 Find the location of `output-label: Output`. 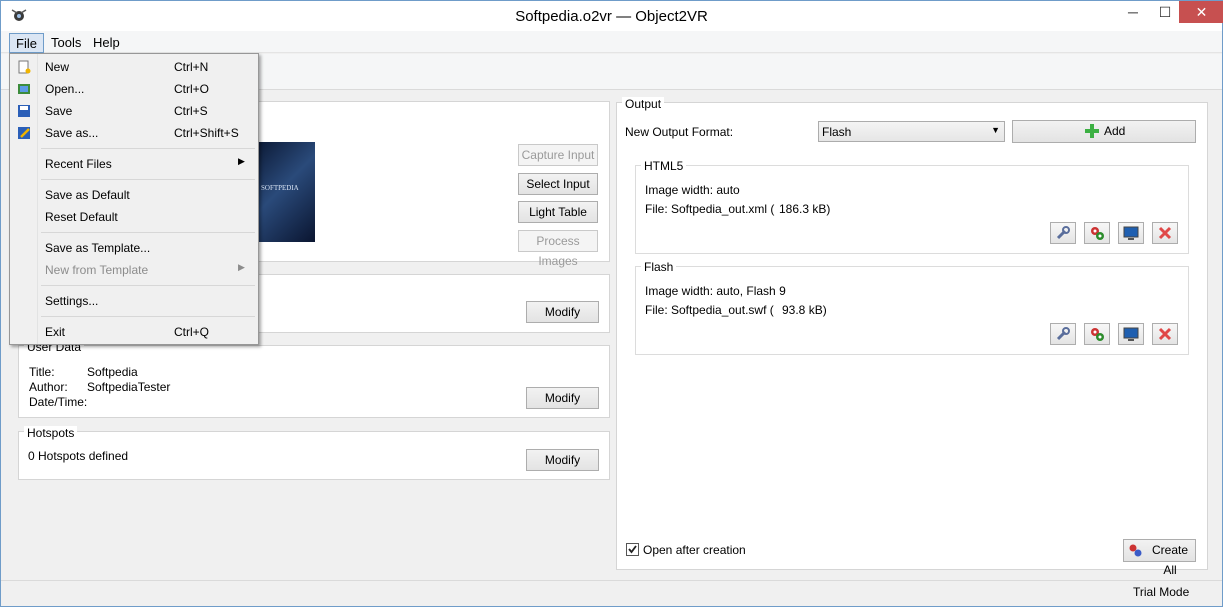

output-label: Output is located at coordinates (643, 104).